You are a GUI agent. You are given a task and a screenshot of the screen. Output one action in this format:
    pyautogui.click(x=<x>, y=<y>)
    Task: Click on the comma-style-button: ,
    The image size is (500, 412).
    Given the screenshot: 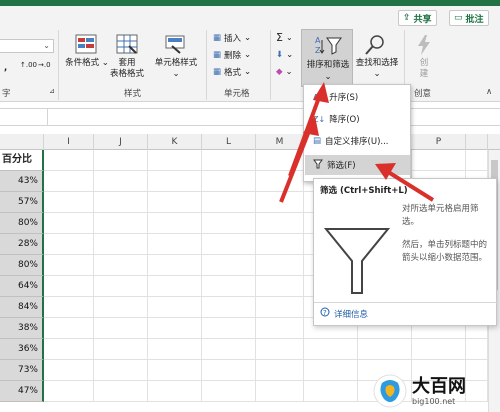 What is the action you would take?
    pyautogui.click(x=5, y=68)
    